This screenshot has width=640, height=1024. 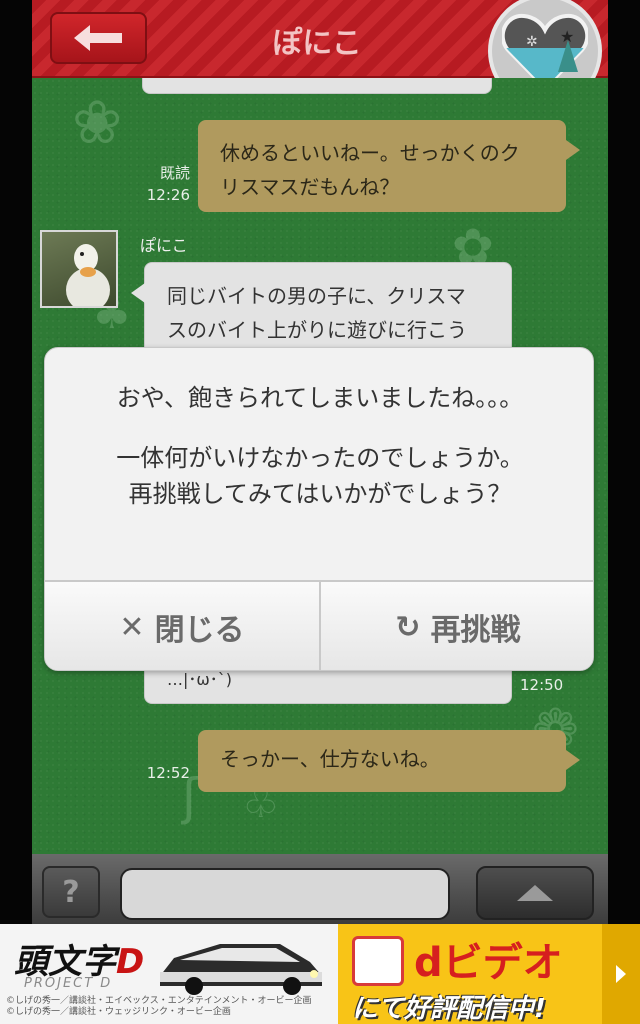 What do you see at coordinates (316, 296) in the screenshot?
I see `message-line: 同じバイトの男の子に、クリスマ` at bounding box center [316, 296].